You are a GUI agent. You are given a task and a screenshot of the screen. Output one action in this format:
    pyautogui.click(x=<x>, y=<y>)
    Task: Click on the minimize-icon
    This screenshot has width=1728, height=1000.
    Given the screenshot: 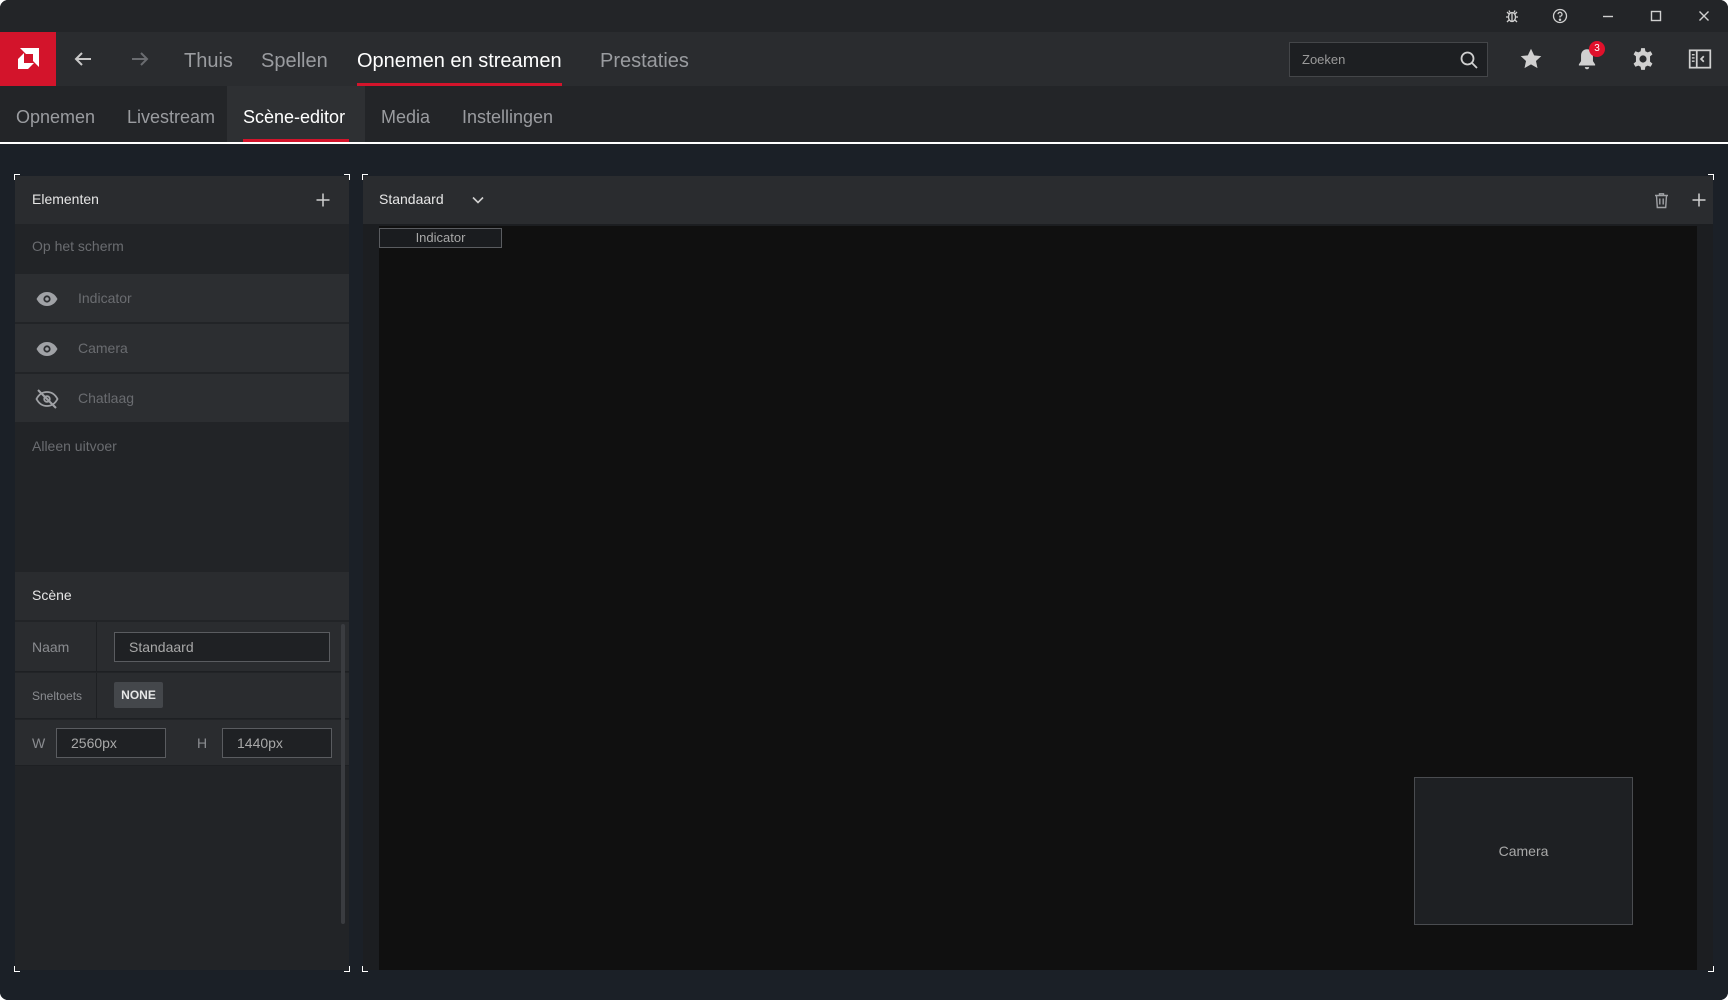 What is the action you would take?
    pyautogui.click(x=1608, y=16)
    